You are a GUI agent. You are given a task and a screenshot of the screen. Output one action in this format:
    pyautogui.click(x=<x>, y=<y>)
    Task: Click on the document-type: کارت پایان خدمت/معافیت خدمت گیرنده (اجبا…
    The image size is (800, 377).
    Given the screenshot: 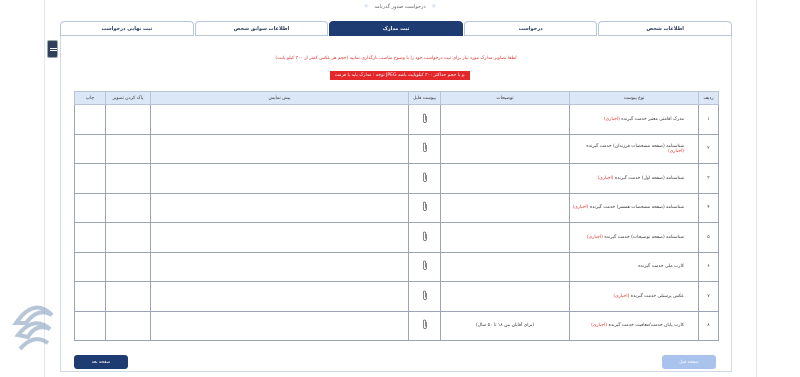 What is the action you would take?
    pyautogui.click(x=634, y=325)
    